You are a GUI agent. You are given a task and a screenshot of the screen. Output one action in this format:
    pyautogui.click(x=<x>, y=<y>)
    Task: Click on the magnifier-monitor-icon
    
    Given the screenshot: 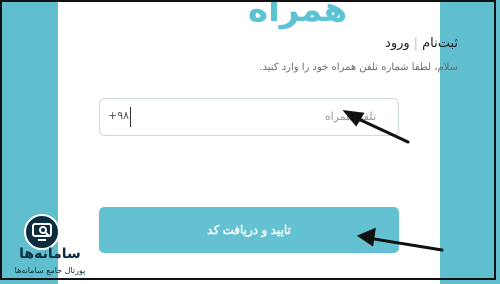 What is the action you would take?
    pyautogui.click(x=42, y=232)
    